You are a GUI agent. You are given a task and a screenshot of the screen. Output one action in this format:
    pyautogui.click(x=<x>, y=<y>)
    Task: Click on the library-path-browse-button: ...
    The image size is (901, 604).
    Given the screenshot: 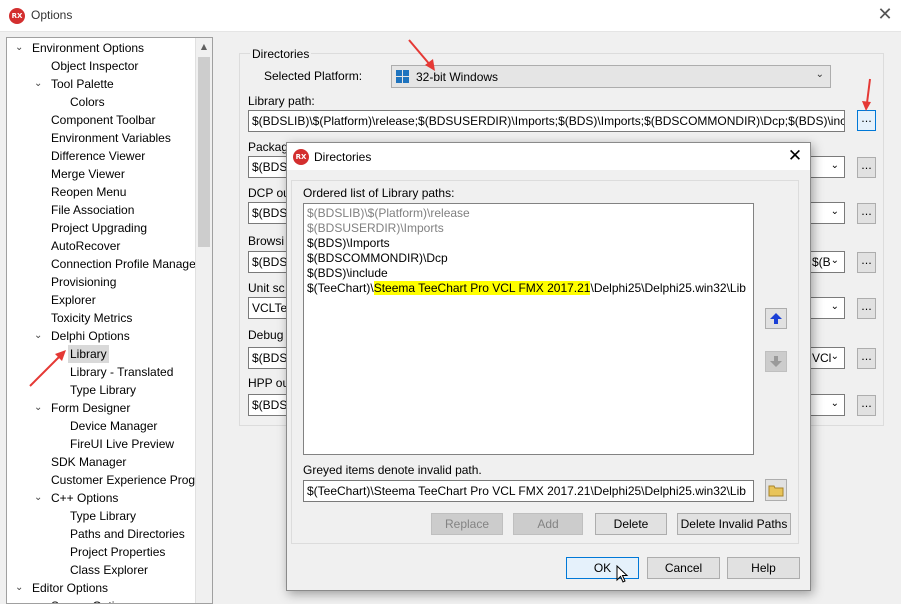 What is the action you would take?
    pyautogui.click(x=866, y=120)
    